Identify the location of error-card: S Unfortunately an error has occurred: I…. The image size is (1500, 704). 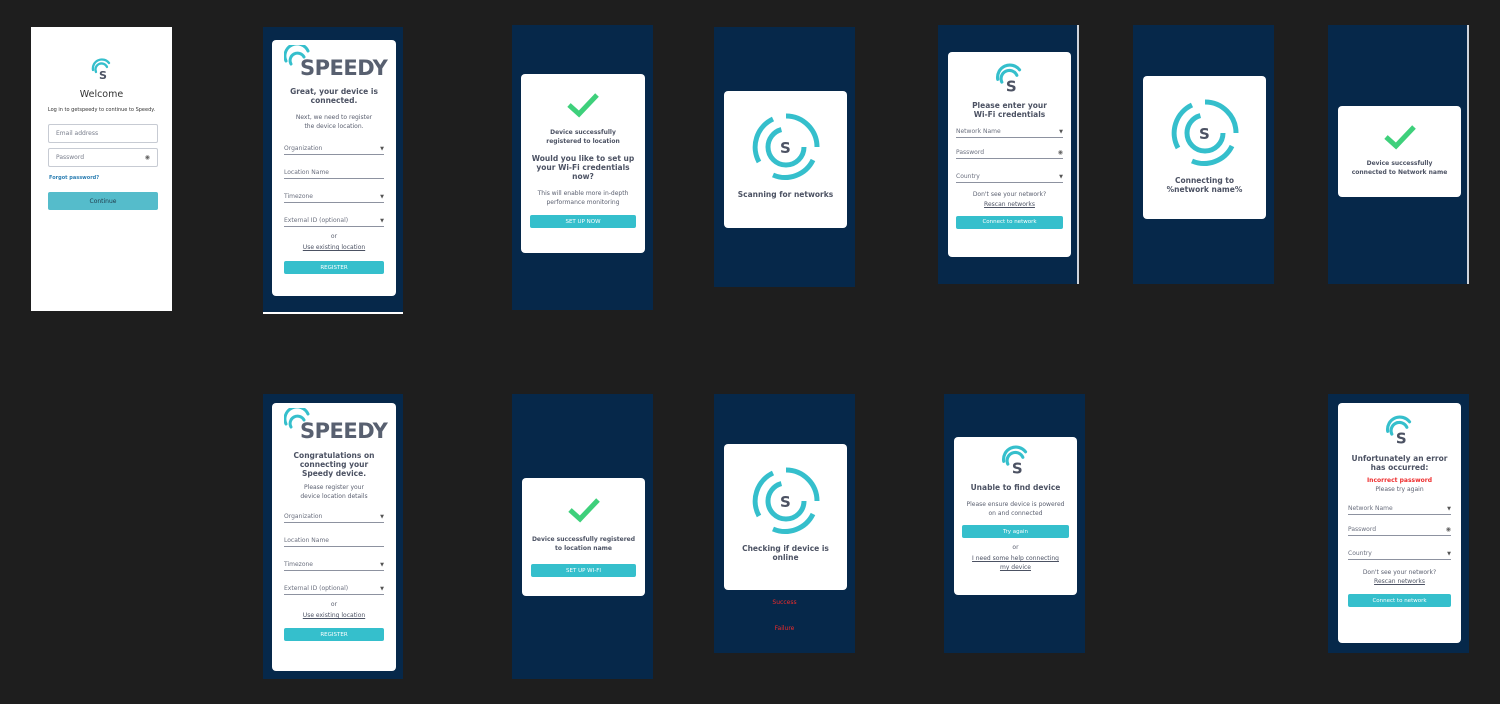
(1399, 523).